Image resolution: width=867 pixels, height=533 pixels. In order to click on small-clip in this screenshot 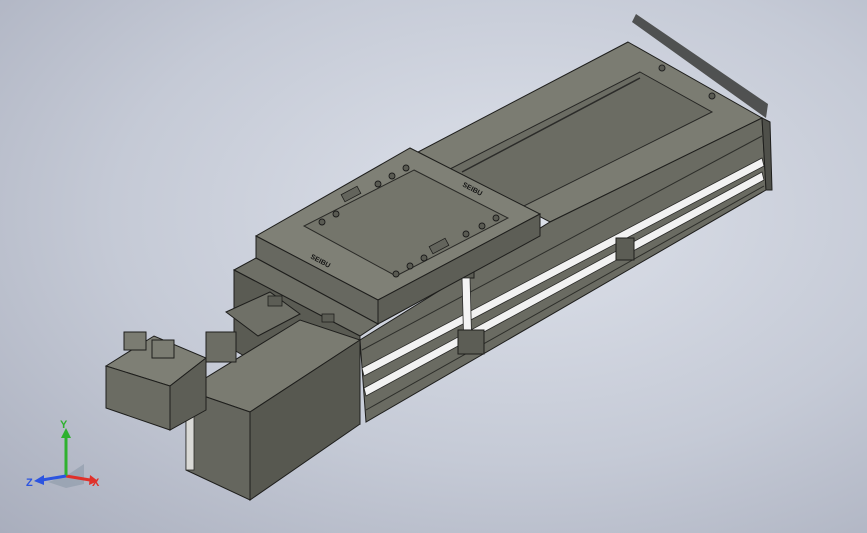, I will do `click(275, 301)`.